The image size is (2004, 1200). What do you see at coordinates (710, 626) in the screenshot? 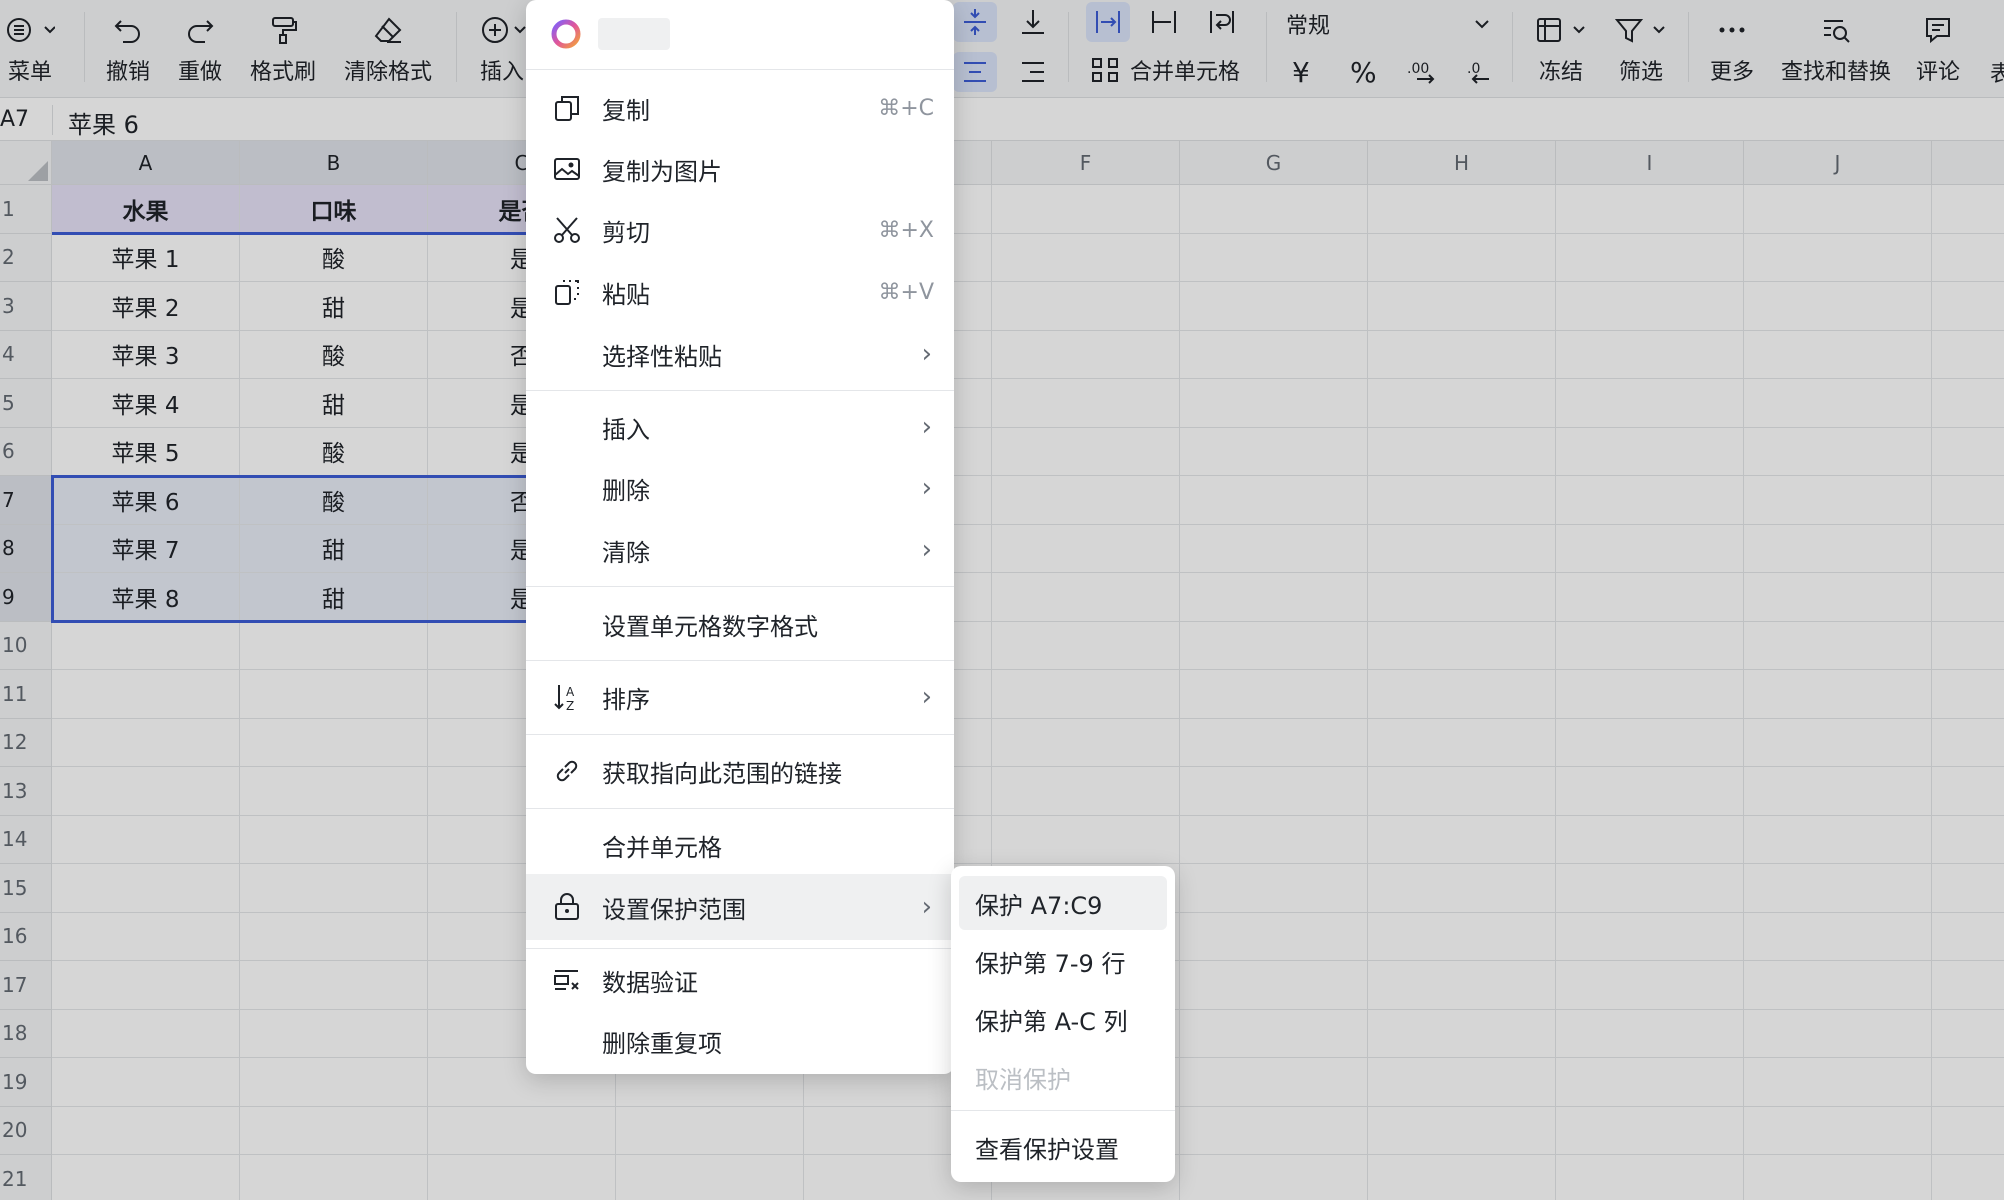
I see `menu-item-label: 设置单元格数字格式` at bounding box center [710, 626].